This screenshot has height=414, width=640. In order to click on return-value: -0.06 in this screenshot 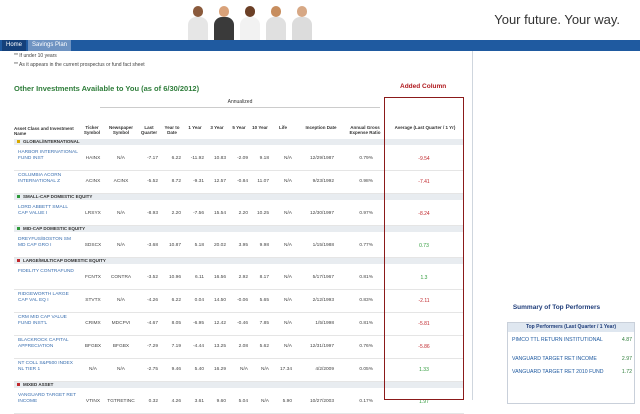, I will do `click(242, 300)`.